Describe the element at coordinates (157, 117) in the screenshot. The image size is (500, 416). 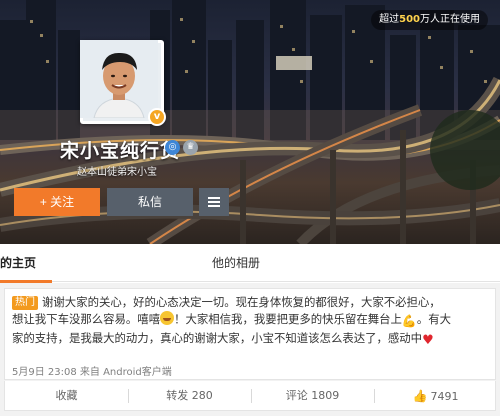
I see `verified-badge-icon: v` at that location.